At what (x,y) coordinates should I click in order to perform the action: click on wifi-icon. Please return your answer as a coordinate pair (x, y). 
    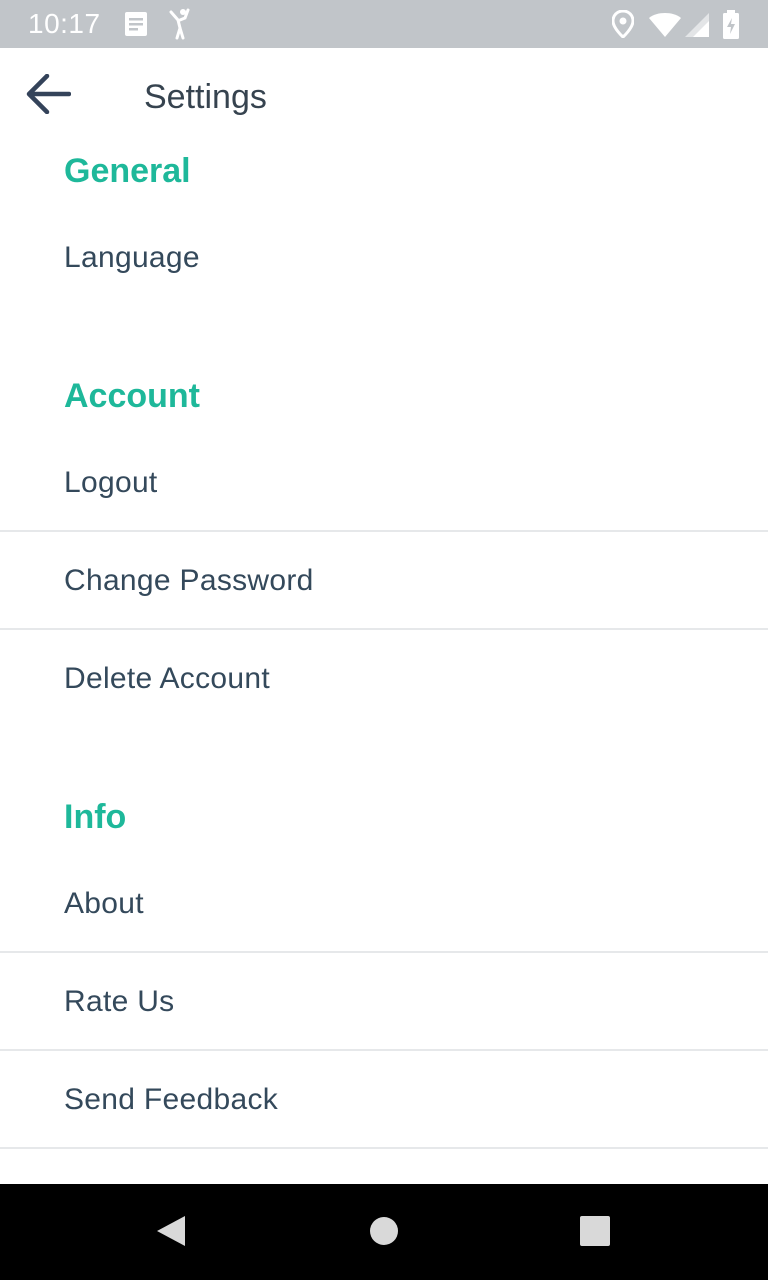
    Looking at the image, I should click on (665, 27).